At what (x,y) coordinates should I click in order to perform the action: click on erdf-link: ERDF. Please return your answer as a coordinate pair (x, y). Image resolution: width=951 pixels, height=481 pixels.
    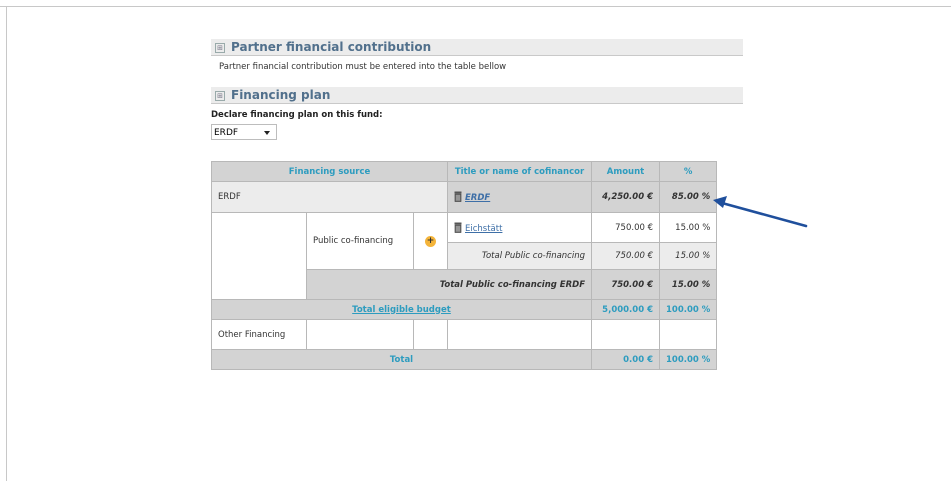
    Looking at the image, I should click on (477, 198).